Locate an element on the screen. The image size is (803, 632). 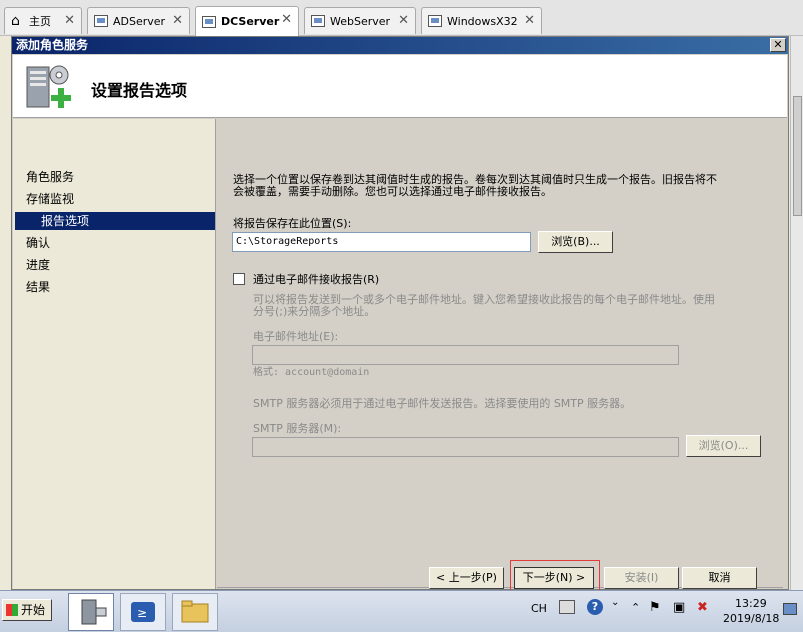
email-address-label: 电子邮件地址(E): is located at coordinates (296, 336).